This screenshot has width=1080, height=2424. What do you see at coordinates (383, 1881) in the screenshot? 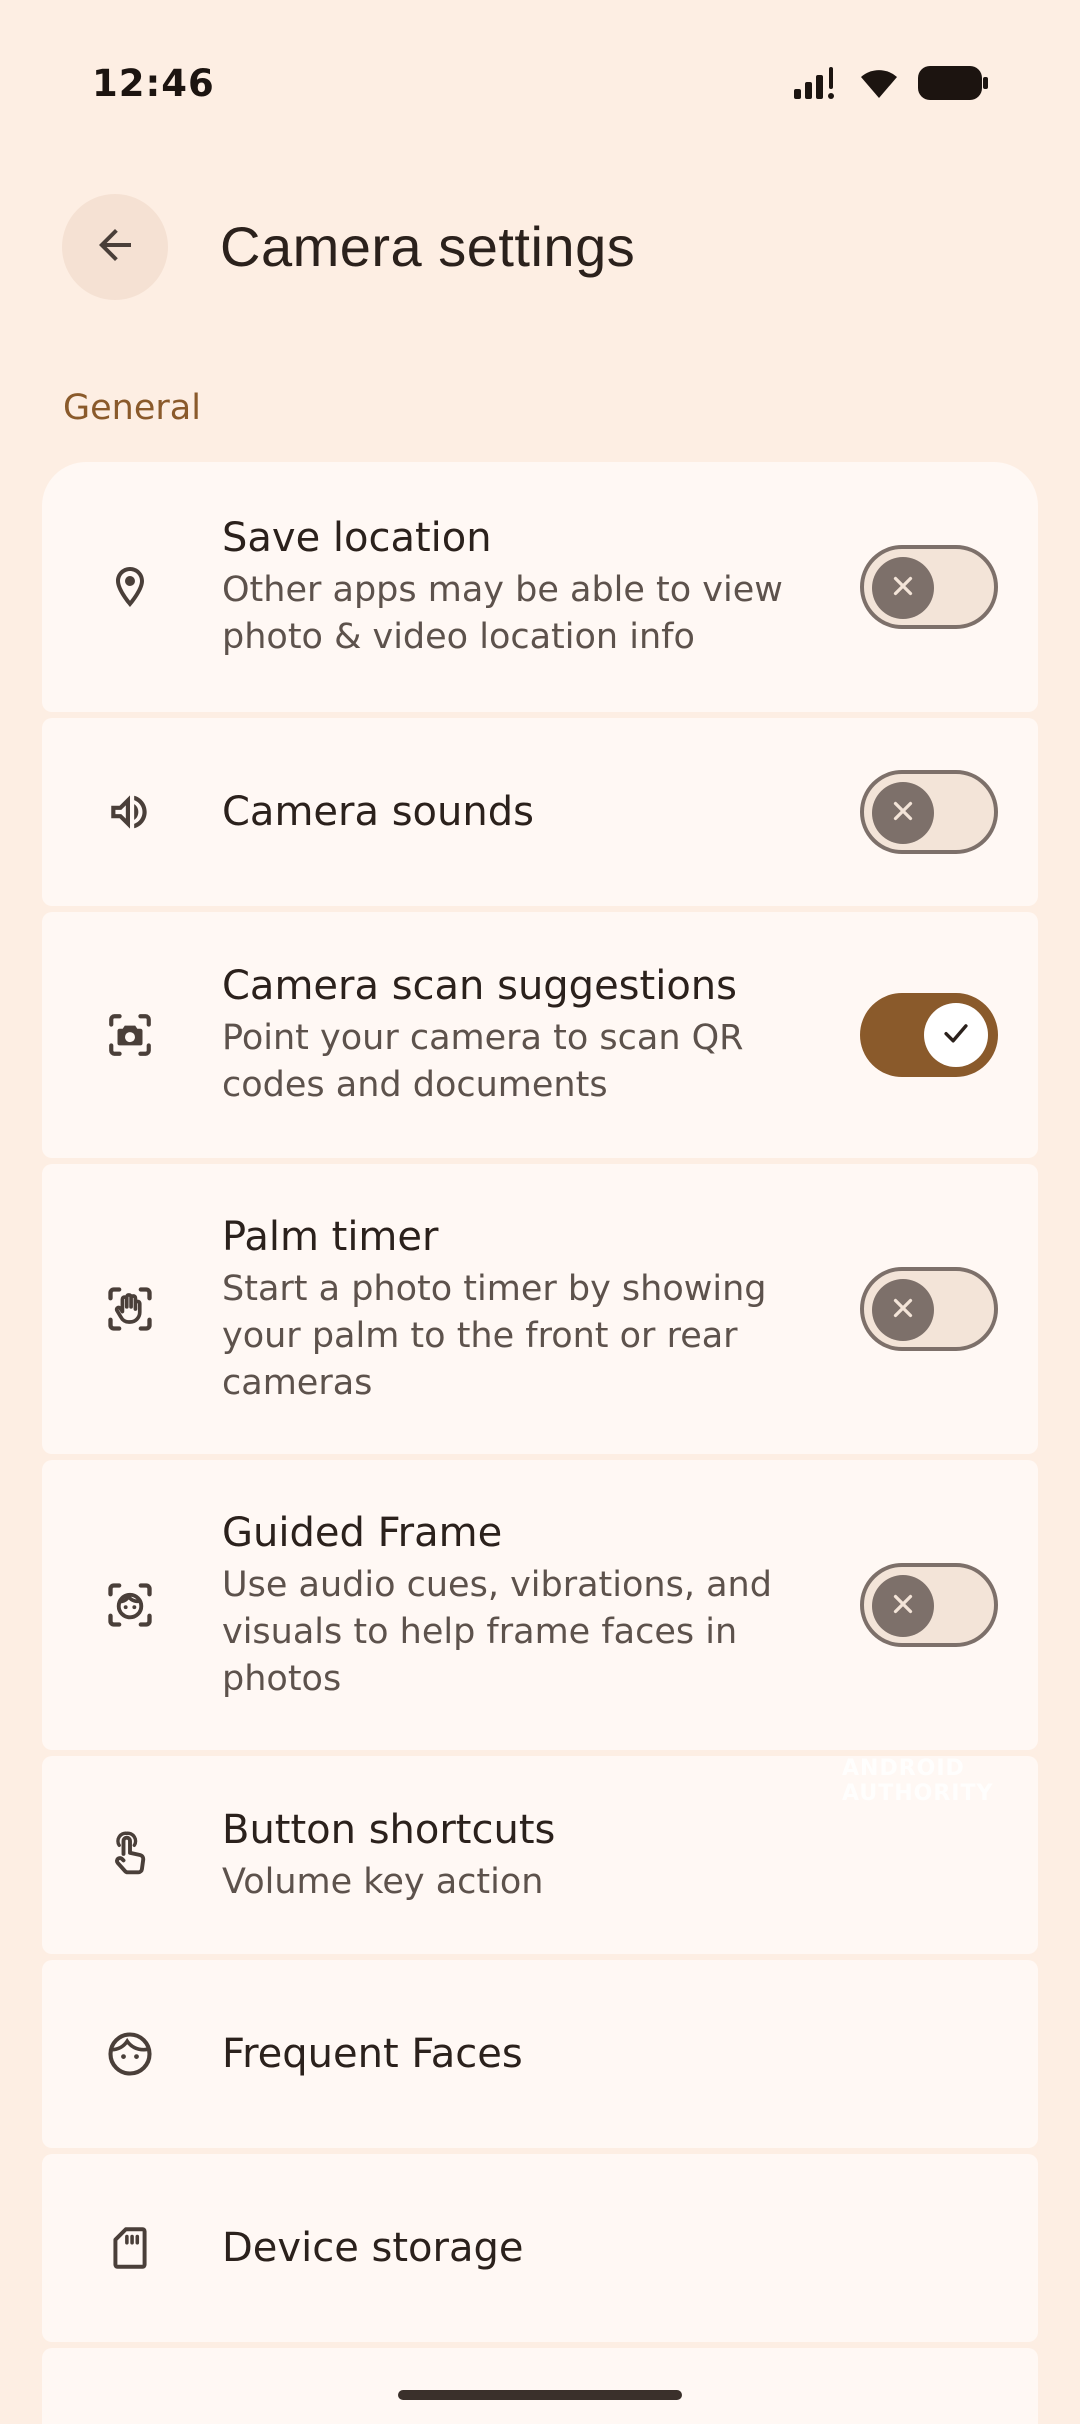
I see `setting-subtitle: Volume key action` at bounding box center [383, 1881].